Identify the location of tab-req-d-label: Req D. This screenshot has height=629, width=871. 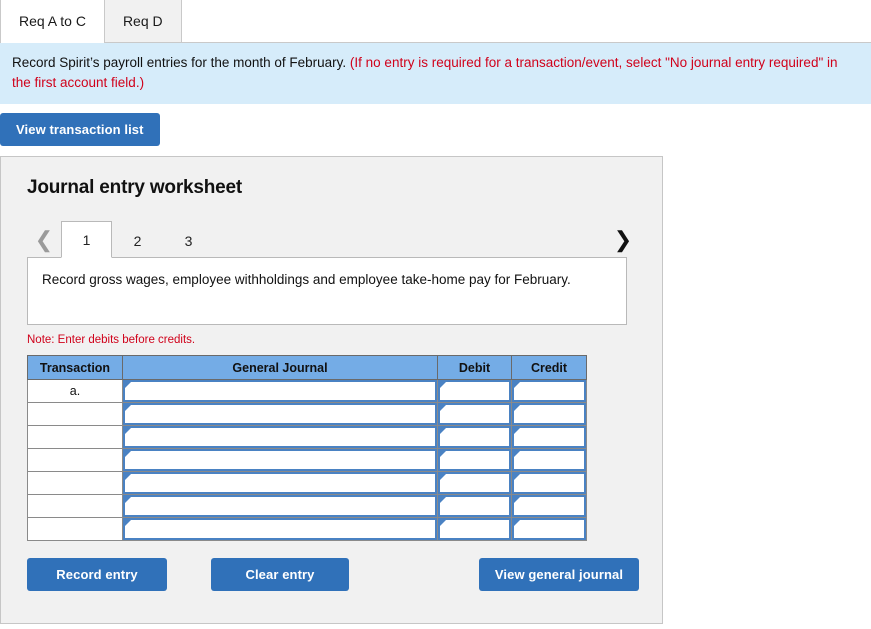
(142, 21).